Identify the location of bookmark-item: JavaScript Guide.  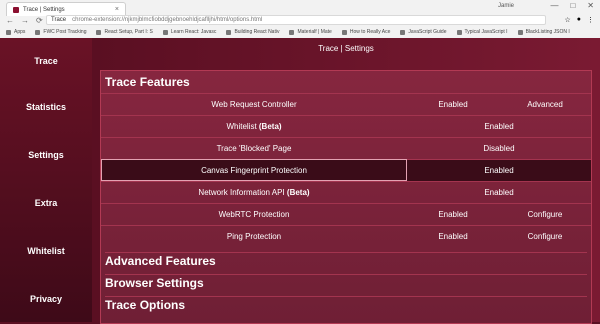
(423, 32).